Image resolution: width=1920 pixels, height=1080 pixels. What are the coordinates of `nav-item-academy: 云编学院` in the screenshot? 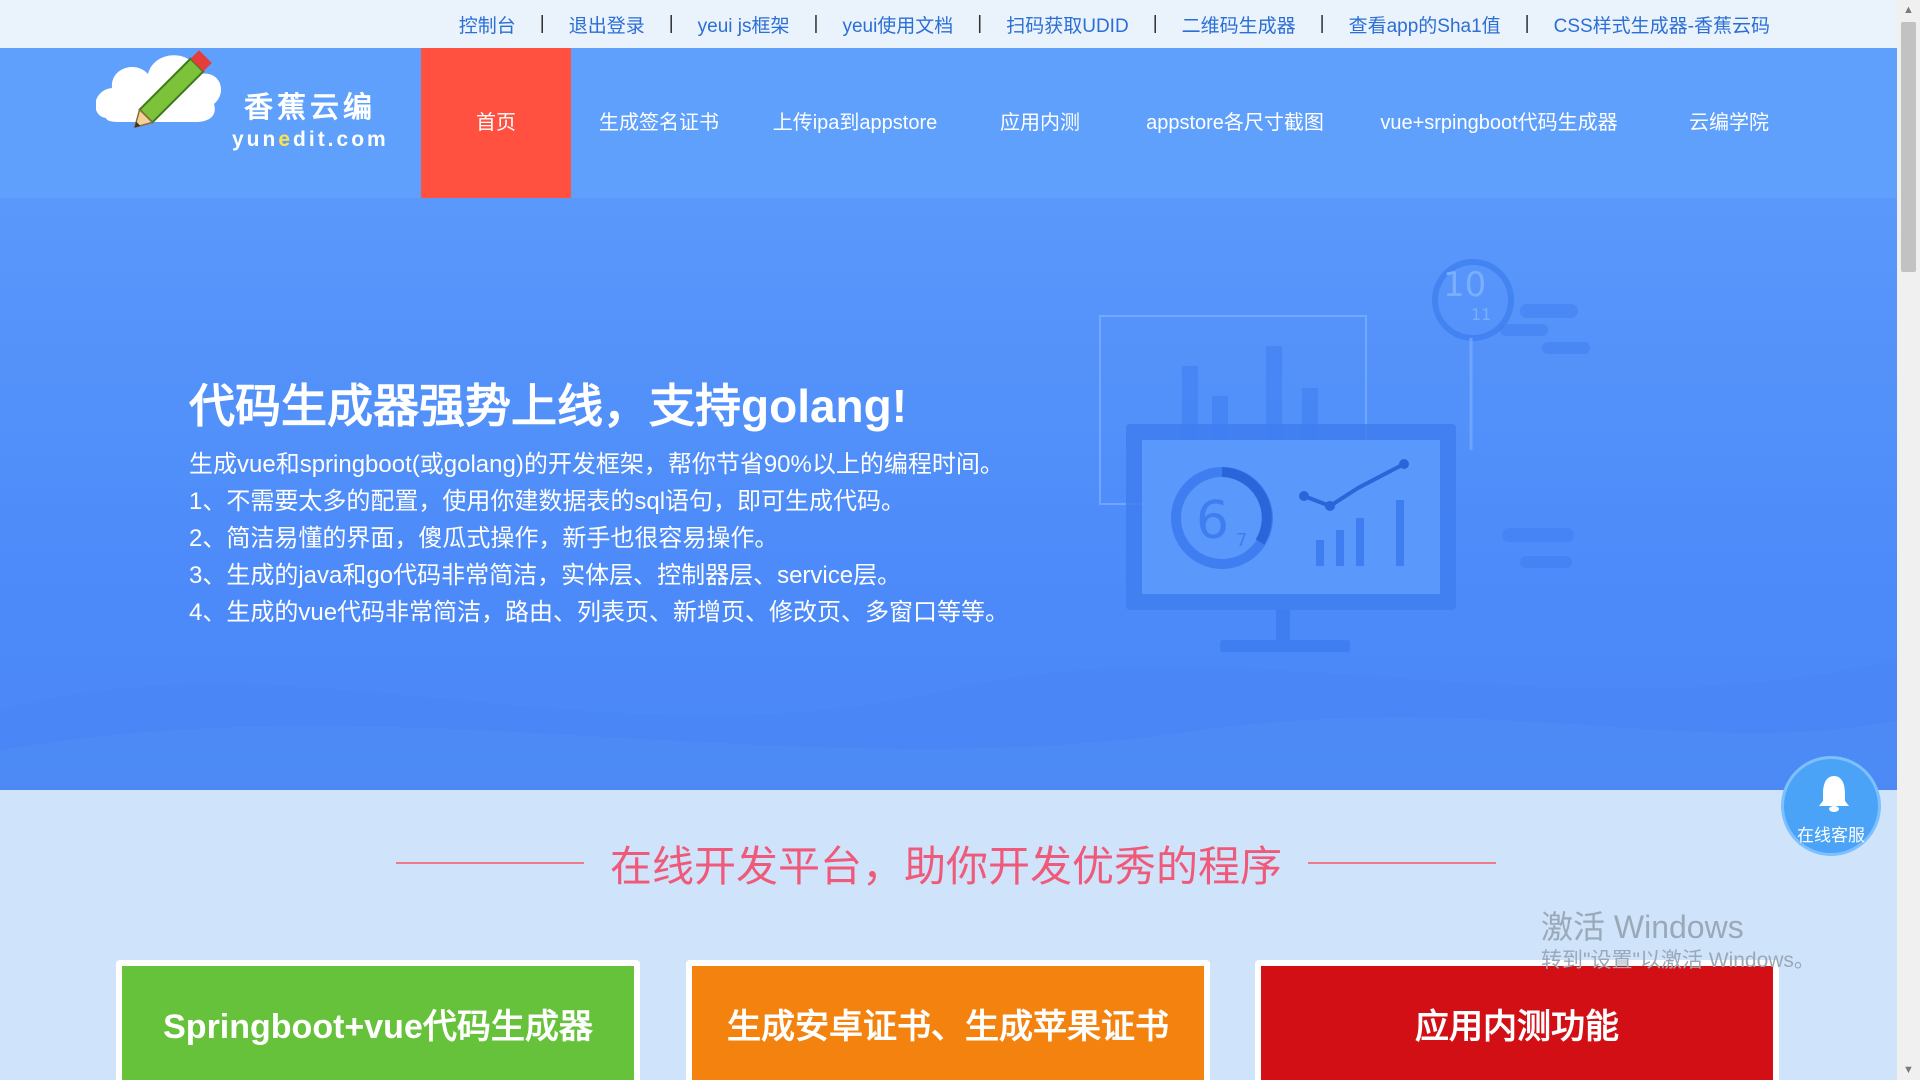 It's located at (1729, 123).